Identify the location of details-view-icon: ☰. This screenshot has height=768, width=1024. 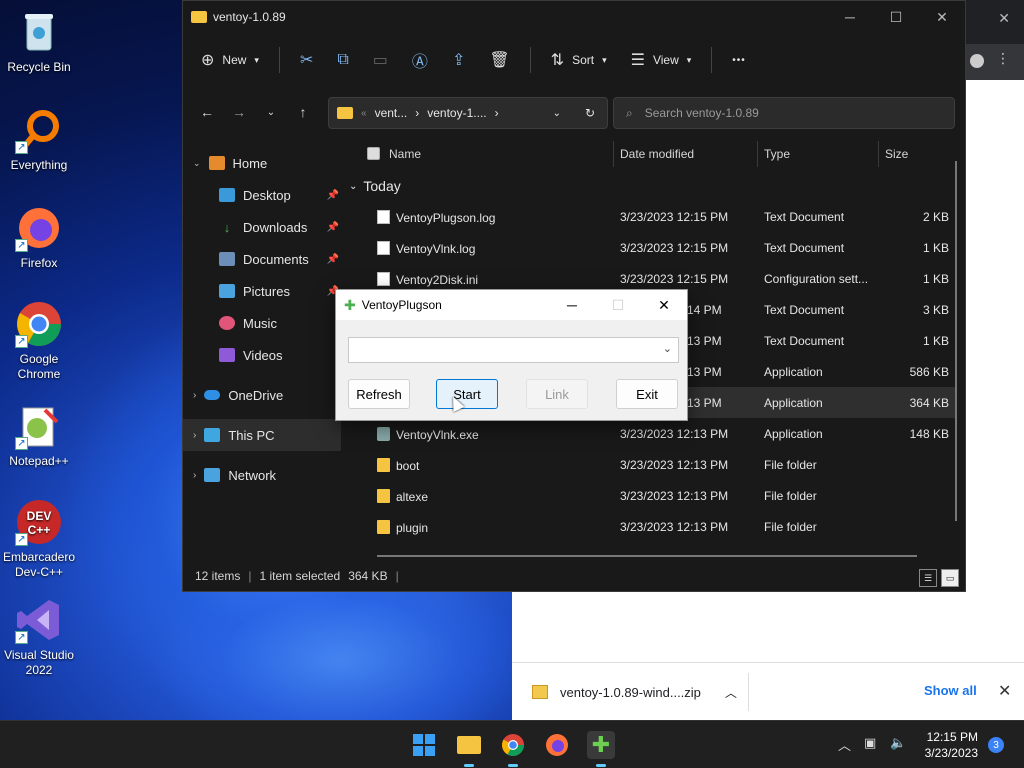
(928, 578).